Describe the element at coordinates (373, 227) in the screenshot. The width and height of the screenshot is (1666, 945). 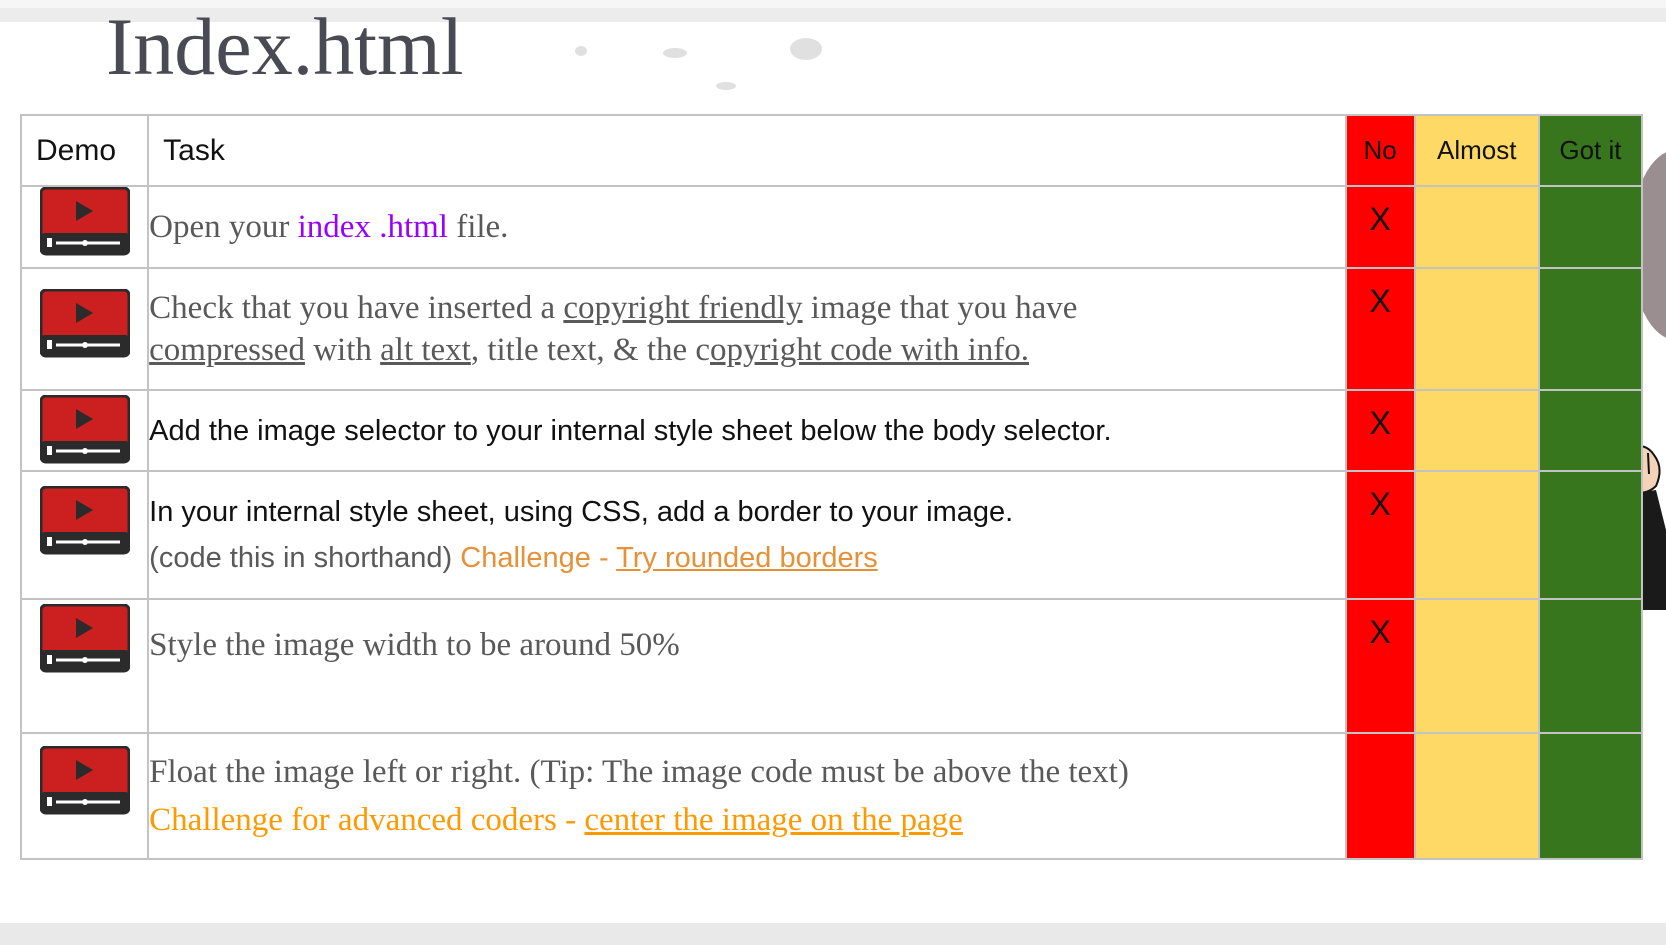
I see `task-link-index-html: index .html` at that location.